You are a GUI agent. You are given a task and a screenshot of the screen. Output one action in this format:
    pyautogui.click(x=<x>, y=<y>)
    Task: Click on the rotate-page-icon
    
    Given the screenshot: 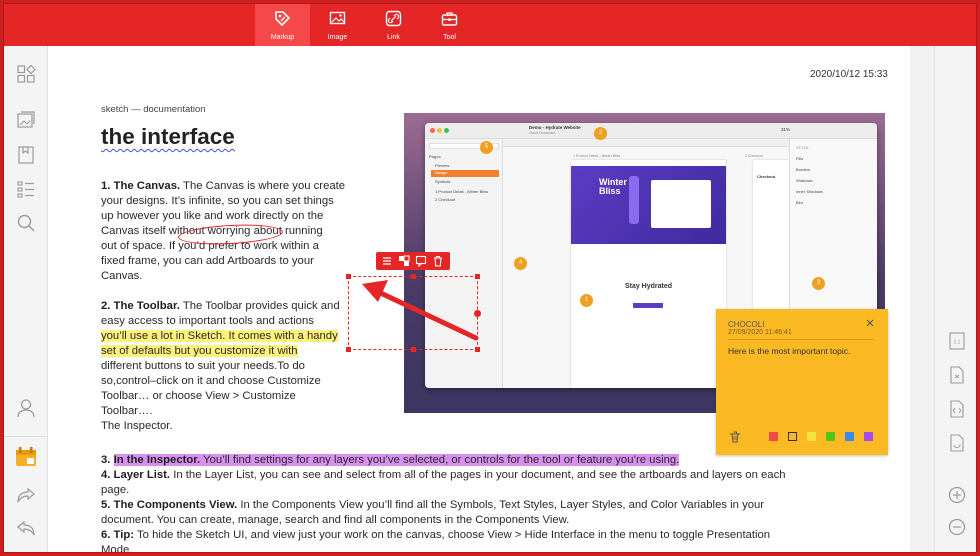 What is the action you would take?
    pyautogui.click(x=957, y=443)
    